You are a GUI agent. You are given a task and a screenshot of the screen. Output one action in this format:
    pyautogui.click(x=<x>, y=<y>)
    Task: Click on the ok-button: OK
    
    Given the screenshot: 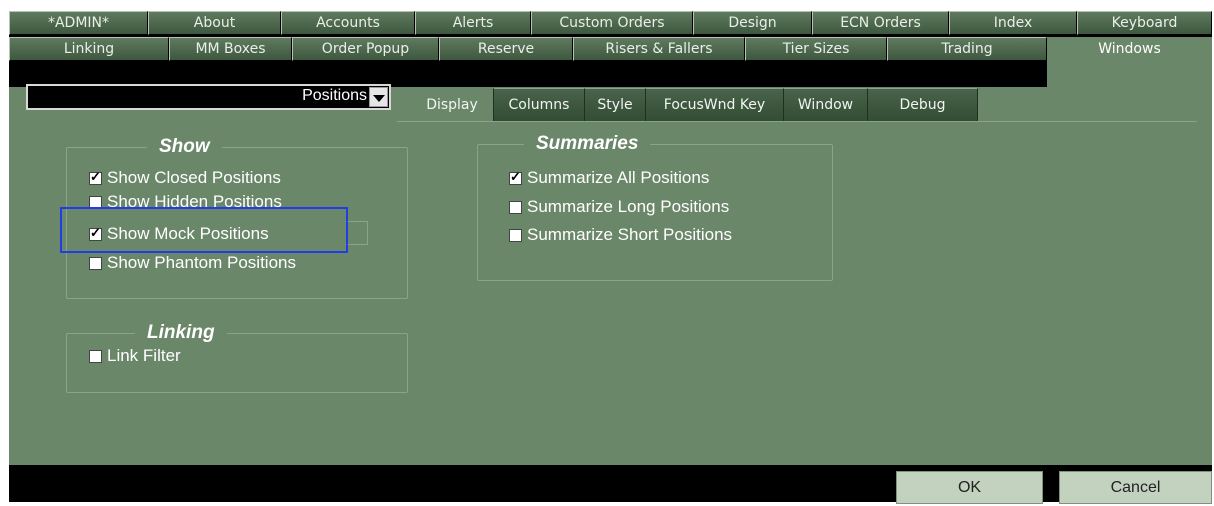 What is the action you would take?
    pyautogui.click(x=969, y=487)
    